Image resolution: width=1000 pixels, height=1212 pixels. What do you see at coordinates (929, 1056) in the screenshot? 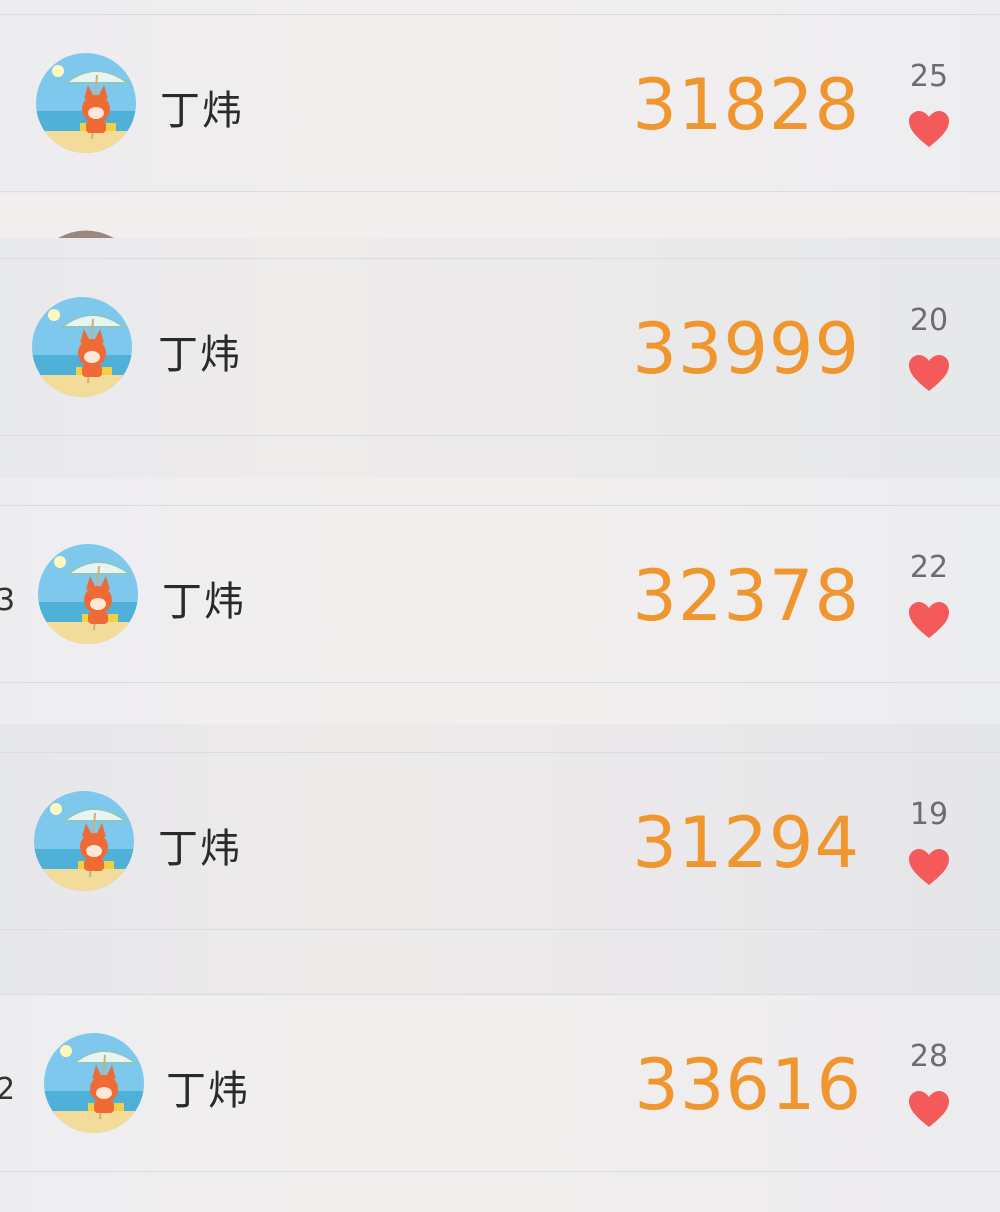
I see `like-count: 28` at bounding box center [929, 1056].